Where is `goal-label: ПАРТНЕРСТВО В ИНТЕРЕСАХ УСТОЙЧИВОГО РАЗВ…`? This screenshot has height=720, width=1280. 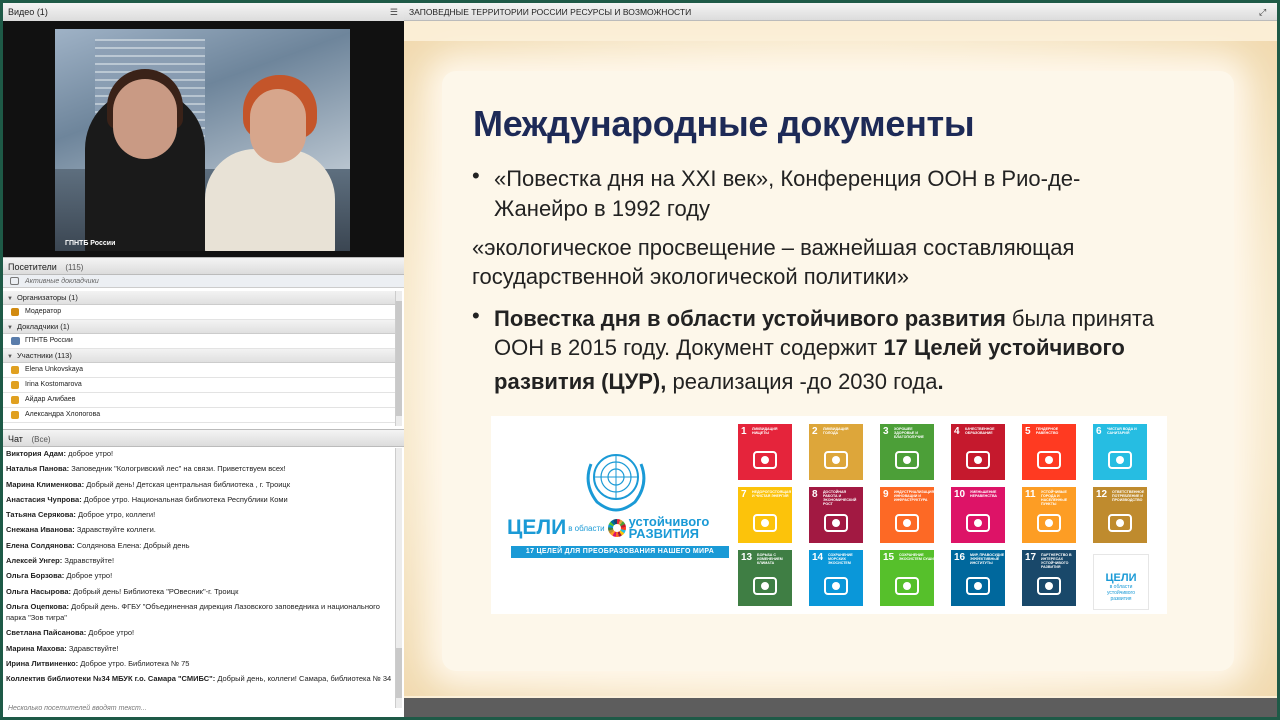 goal-label: ПАРТНЕРСТВО В ИНТЕРЕСАХ УСТОЙЧИВОГО РАЗВ… is located at coordinates (1056, 561).